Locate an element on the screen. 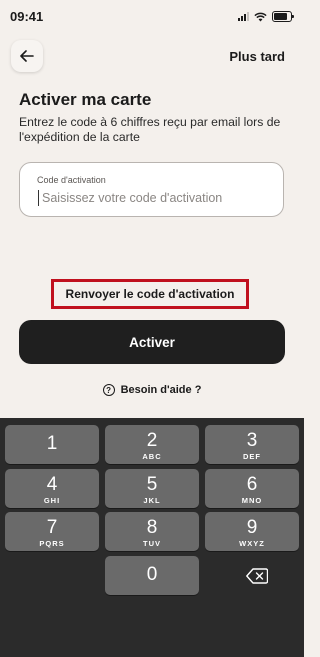 This screenshot has height=657, width=320. key-number: 5 is located at coordinates (152, 484).